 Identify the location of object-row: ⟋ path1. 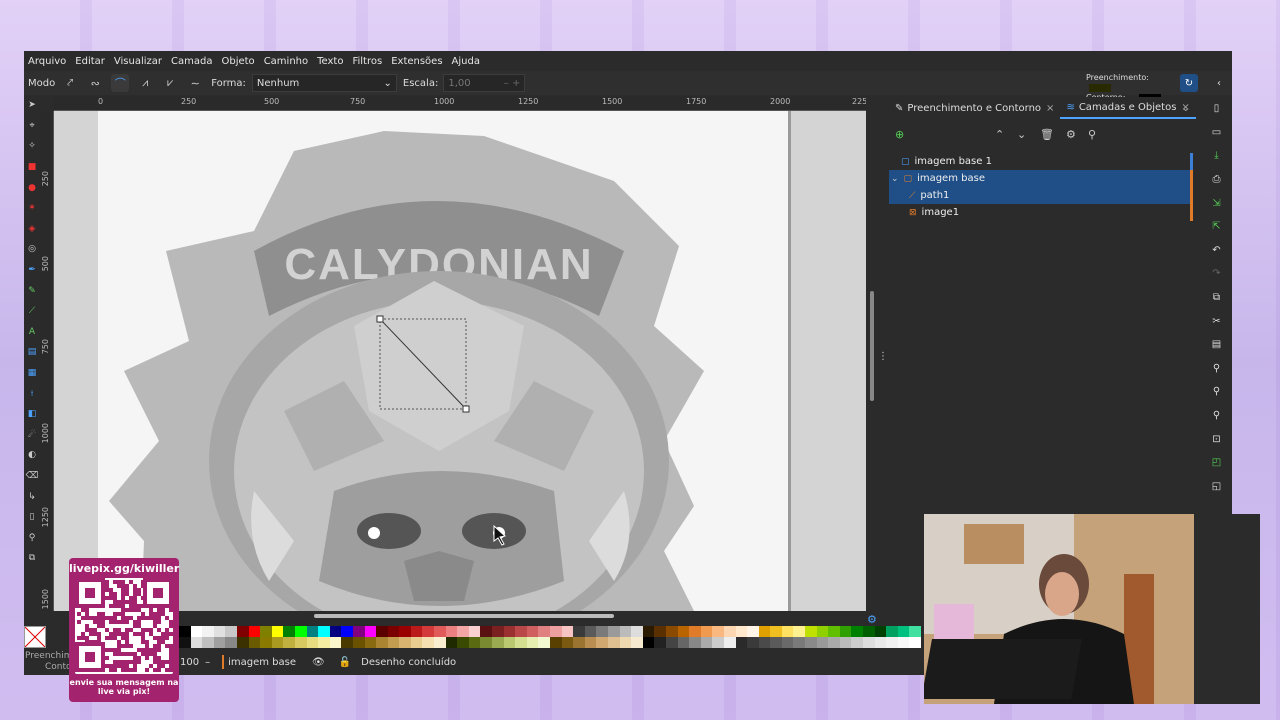
(1041, 195).